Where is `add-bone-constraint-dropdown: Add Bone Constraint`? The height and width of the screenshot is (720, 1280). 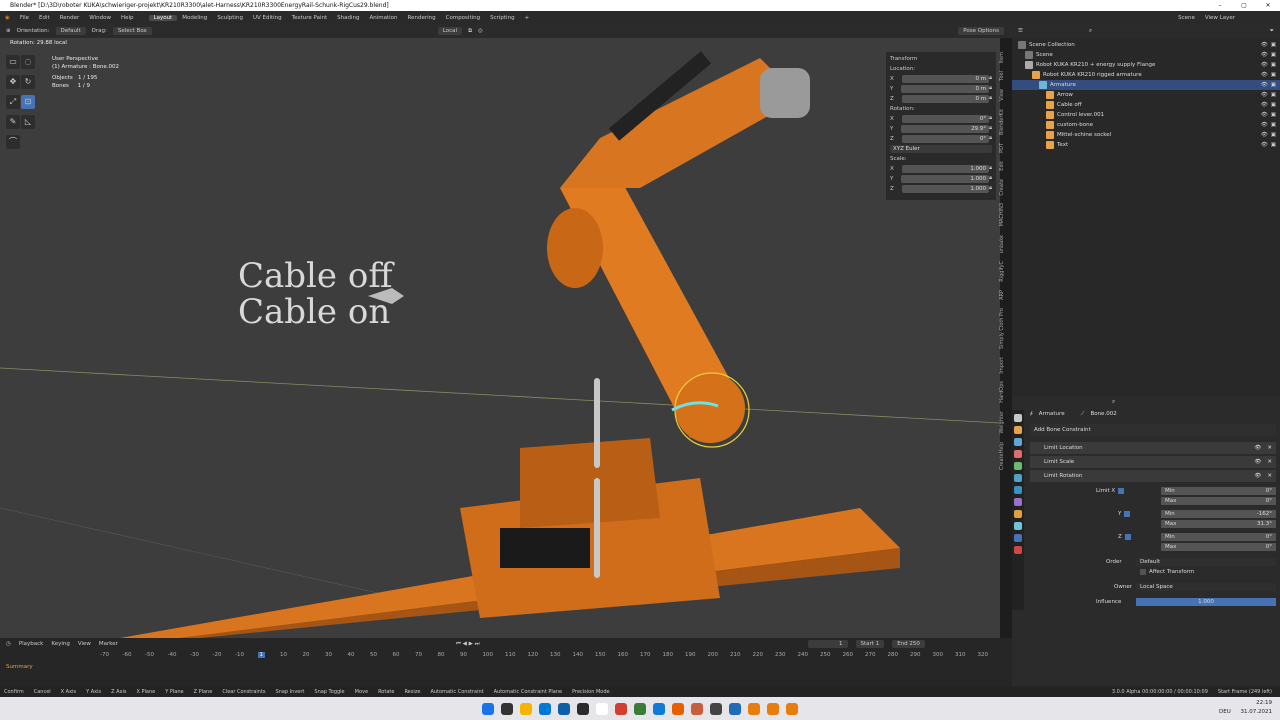
add-bone-constraint-dropdown: Add Bone Constraint is located at coordinates (1153, 430).